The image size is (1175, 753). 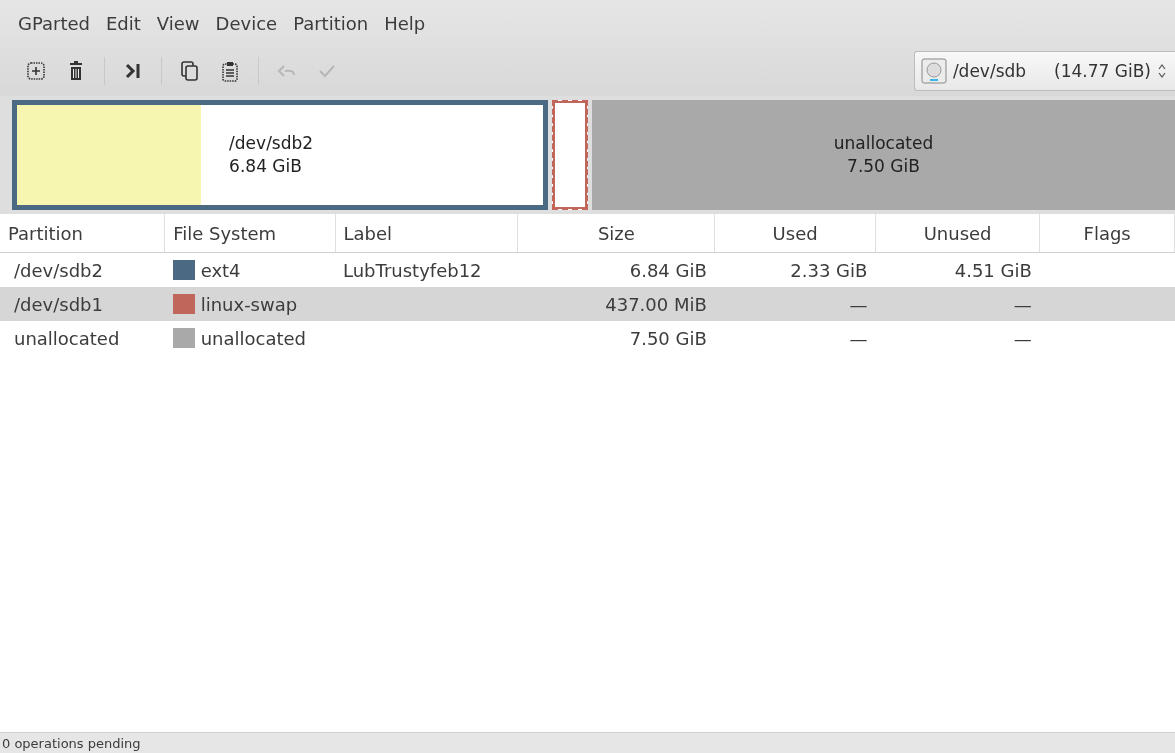 I want to click on column-header: Label, so click(x=426, y=233).